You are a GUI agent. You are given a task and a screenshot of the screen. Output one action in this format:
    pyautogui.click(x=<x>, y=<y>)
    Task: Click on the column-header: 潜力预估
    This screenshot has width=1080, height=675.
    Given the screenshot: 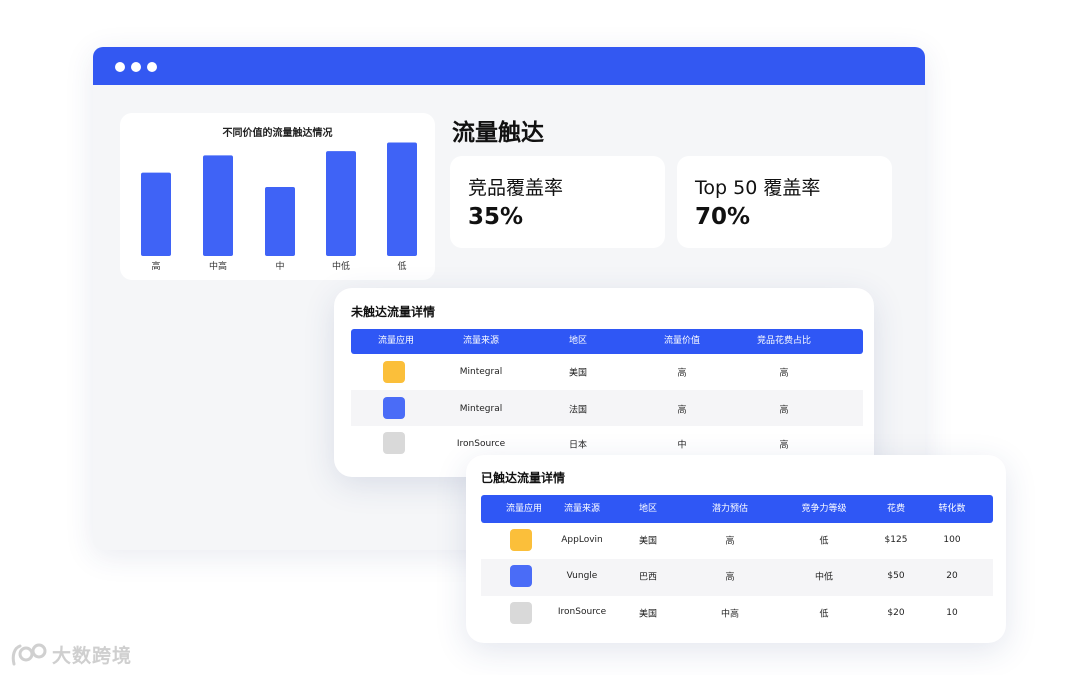 What is the action you would take?
    pyautogui.click(x=730, y=509)
    